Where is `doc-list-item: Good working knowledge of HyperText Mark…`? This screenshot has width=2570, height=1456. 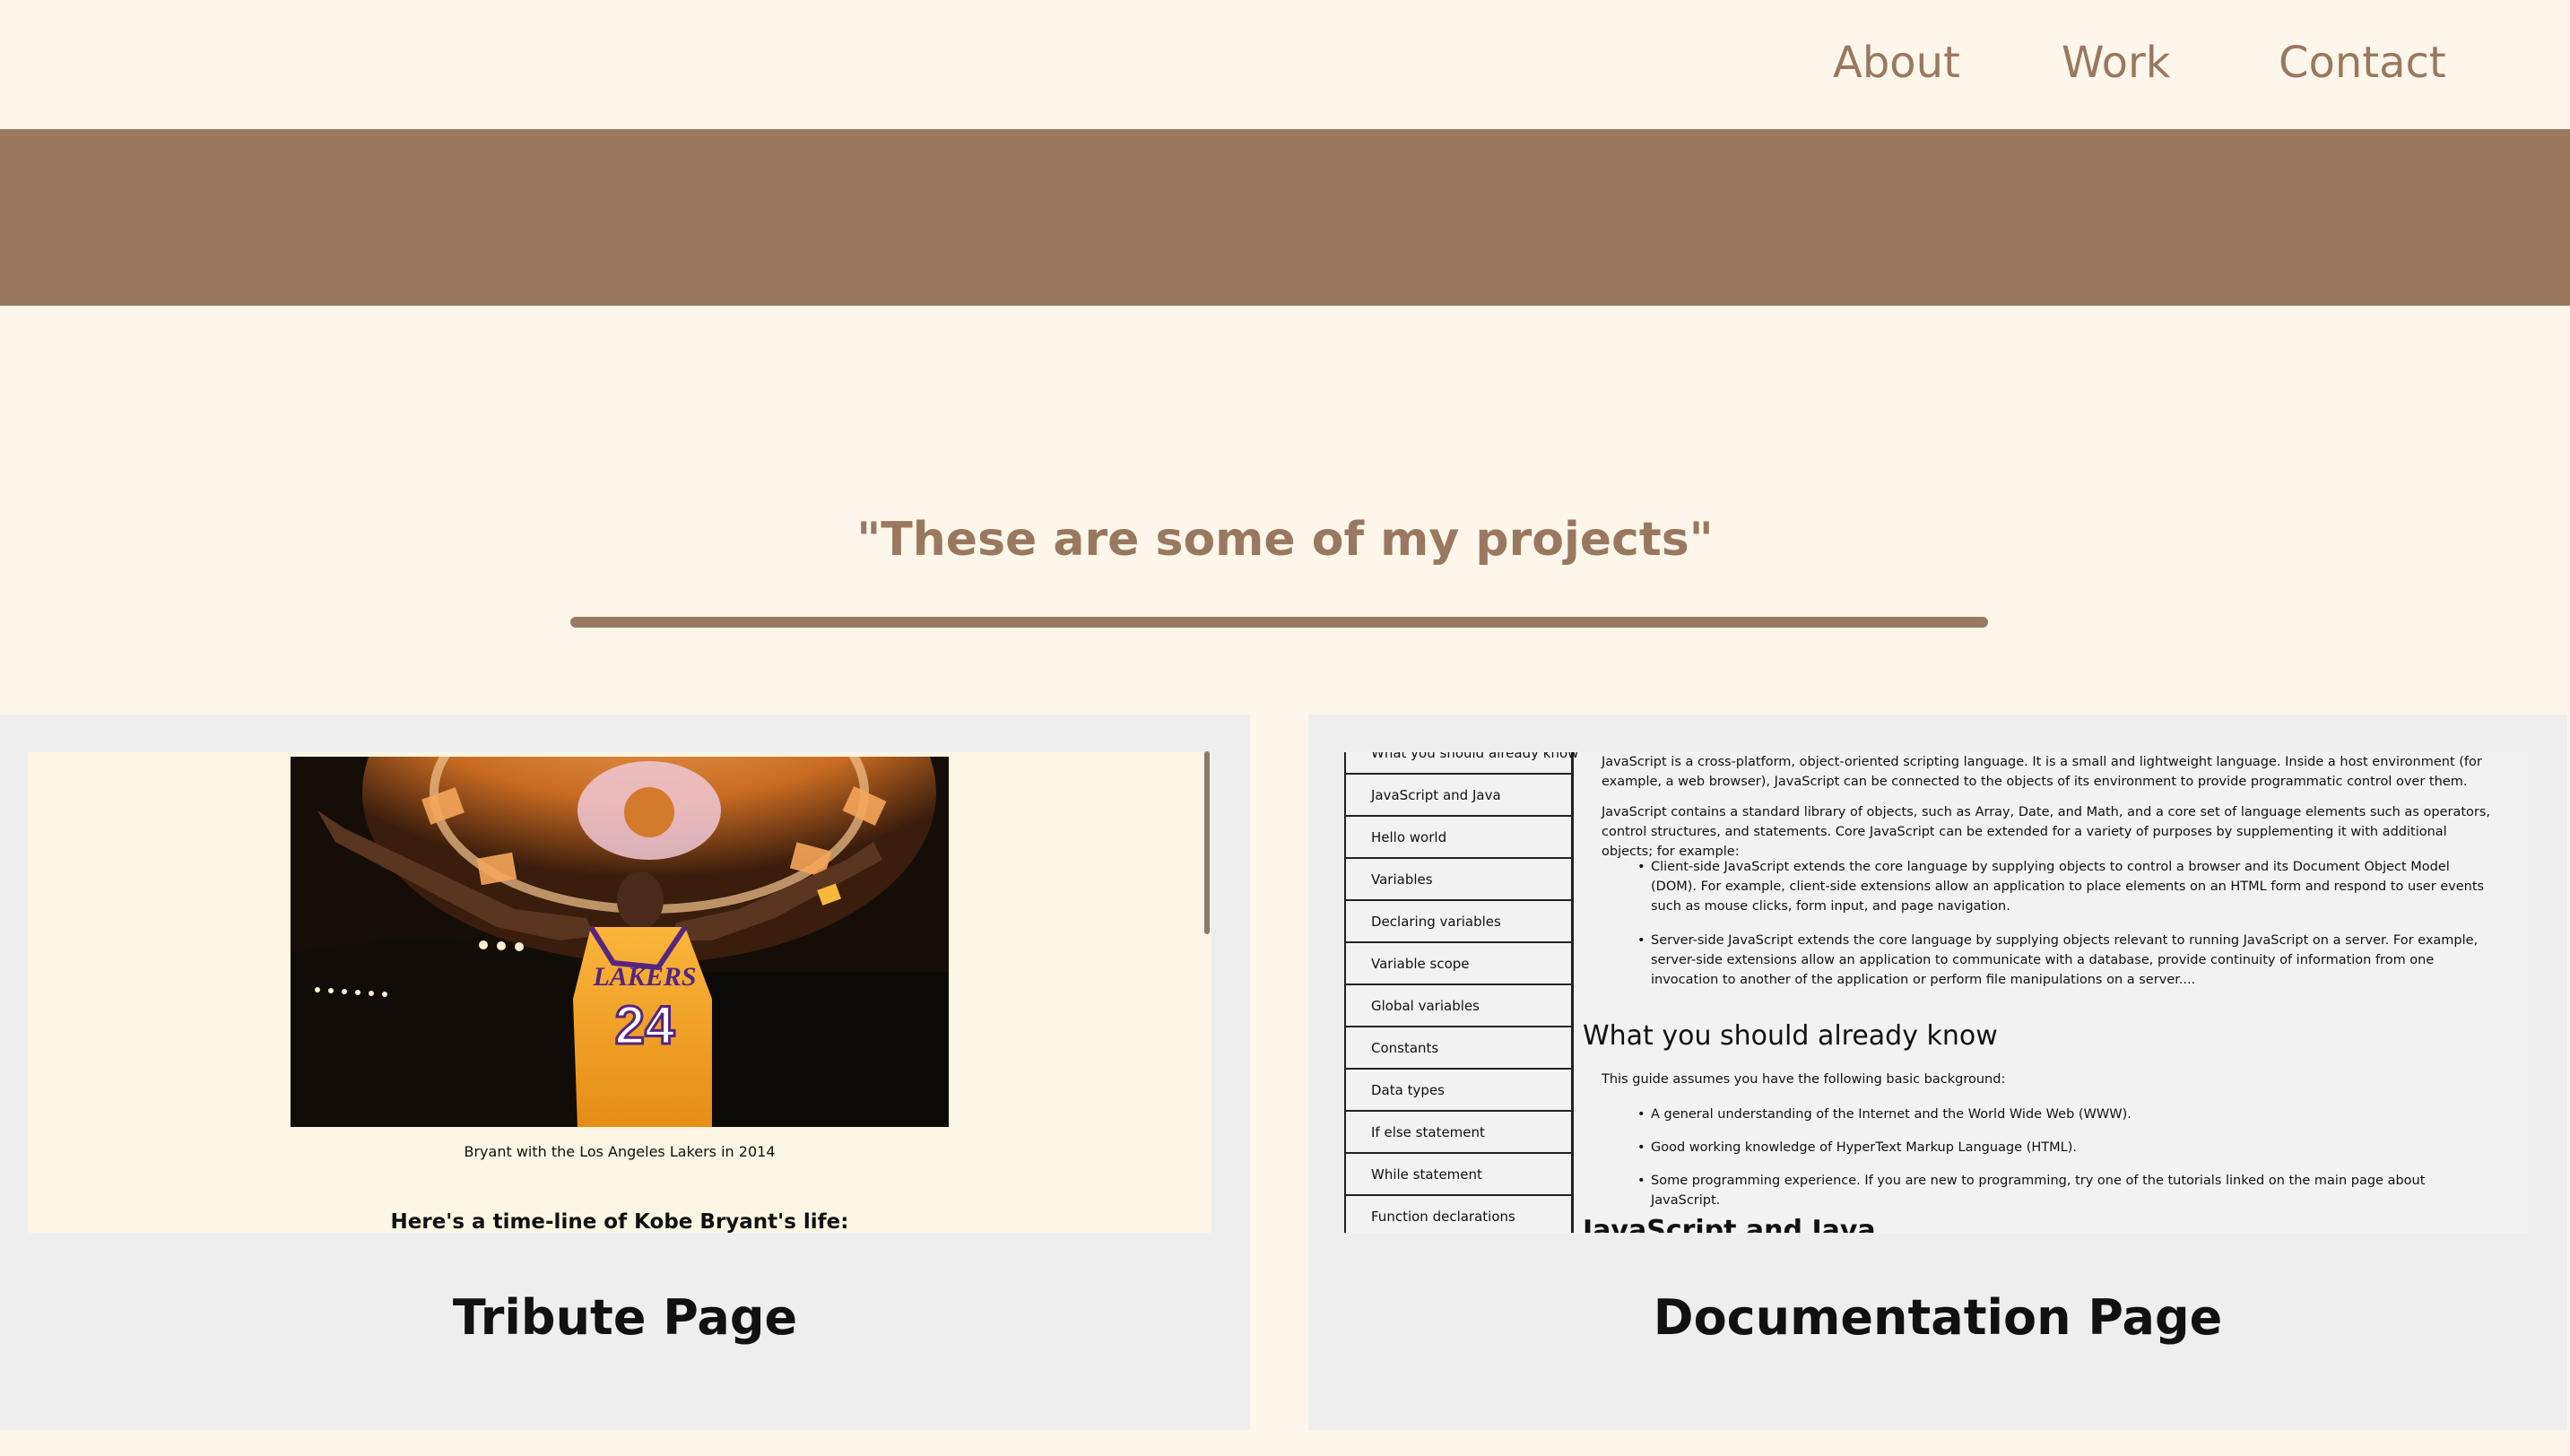
doc-list-item: Good working knowledge of HyperText Mark… is located at coordinates (2061, 1147).